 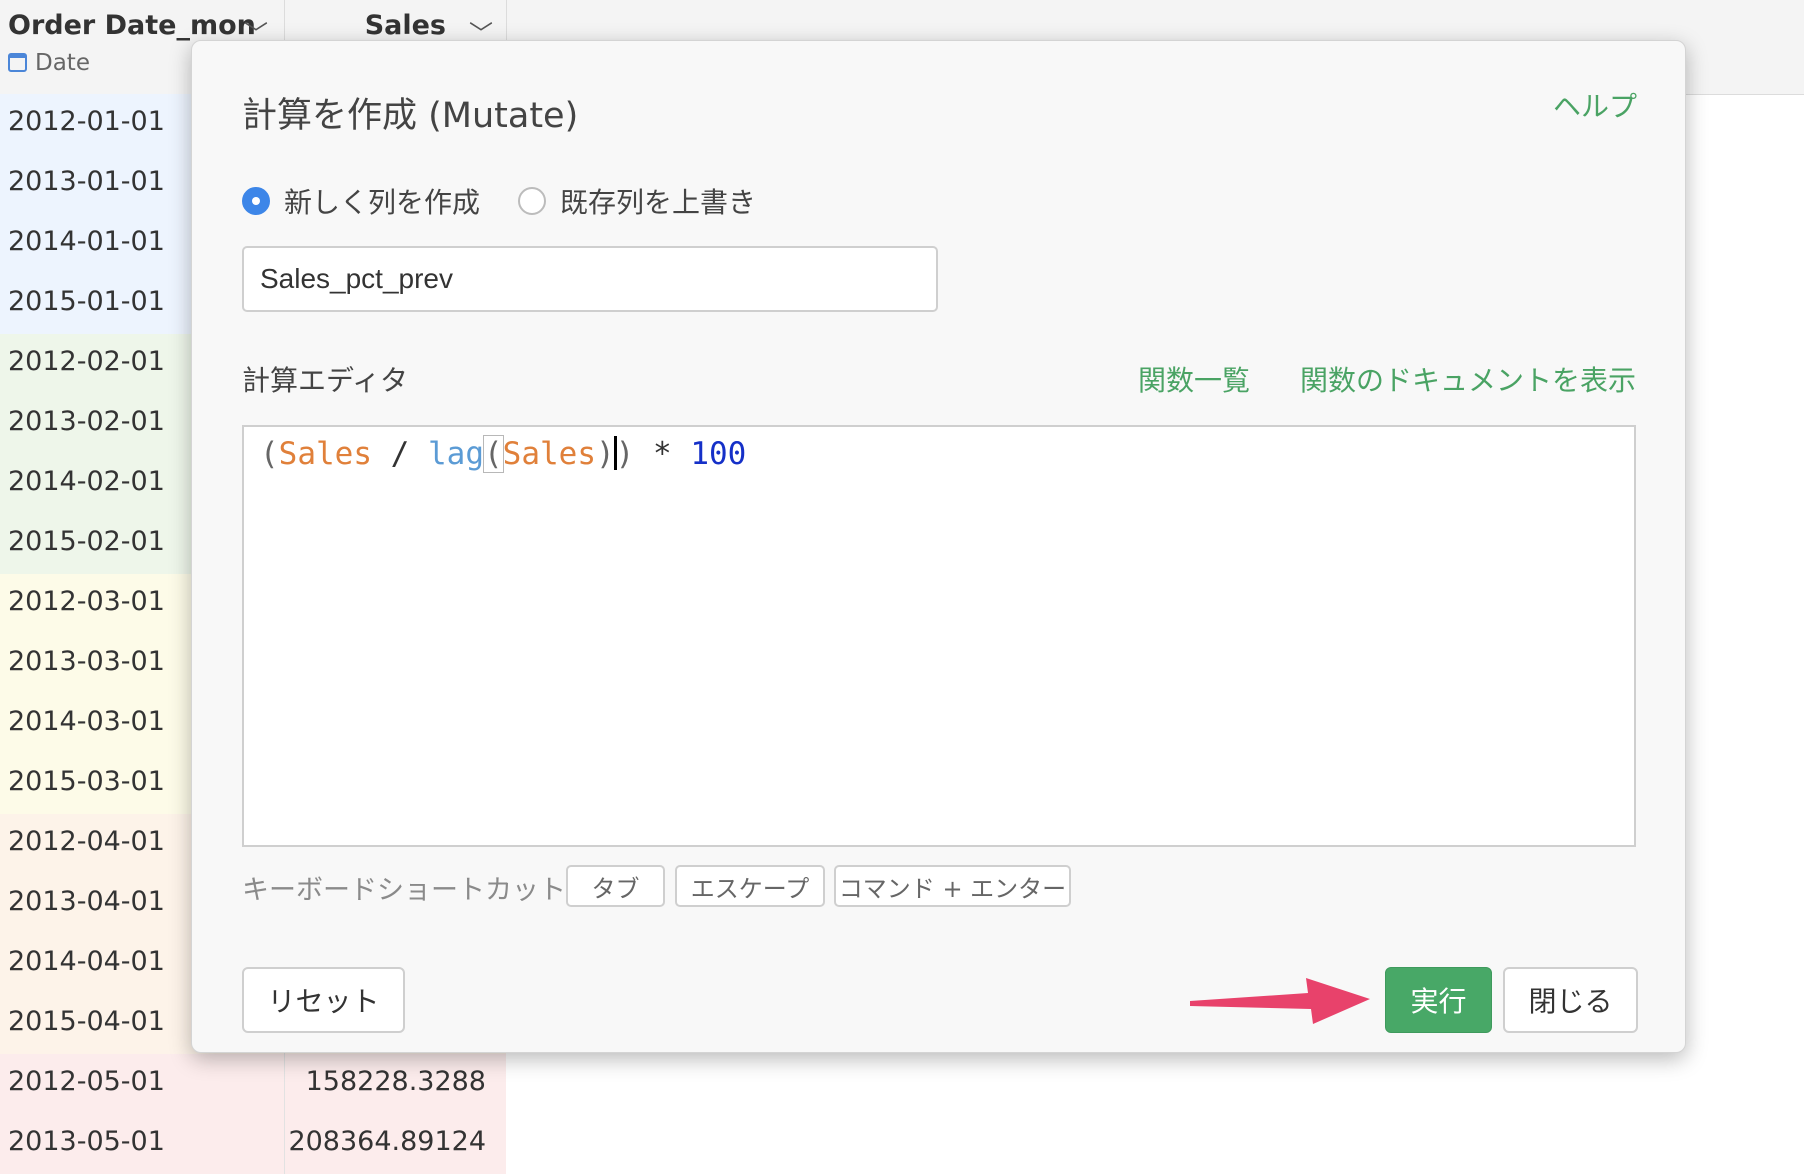 I want to click on date-cell-value: 2014-03-01, so click(x=86, y=721).